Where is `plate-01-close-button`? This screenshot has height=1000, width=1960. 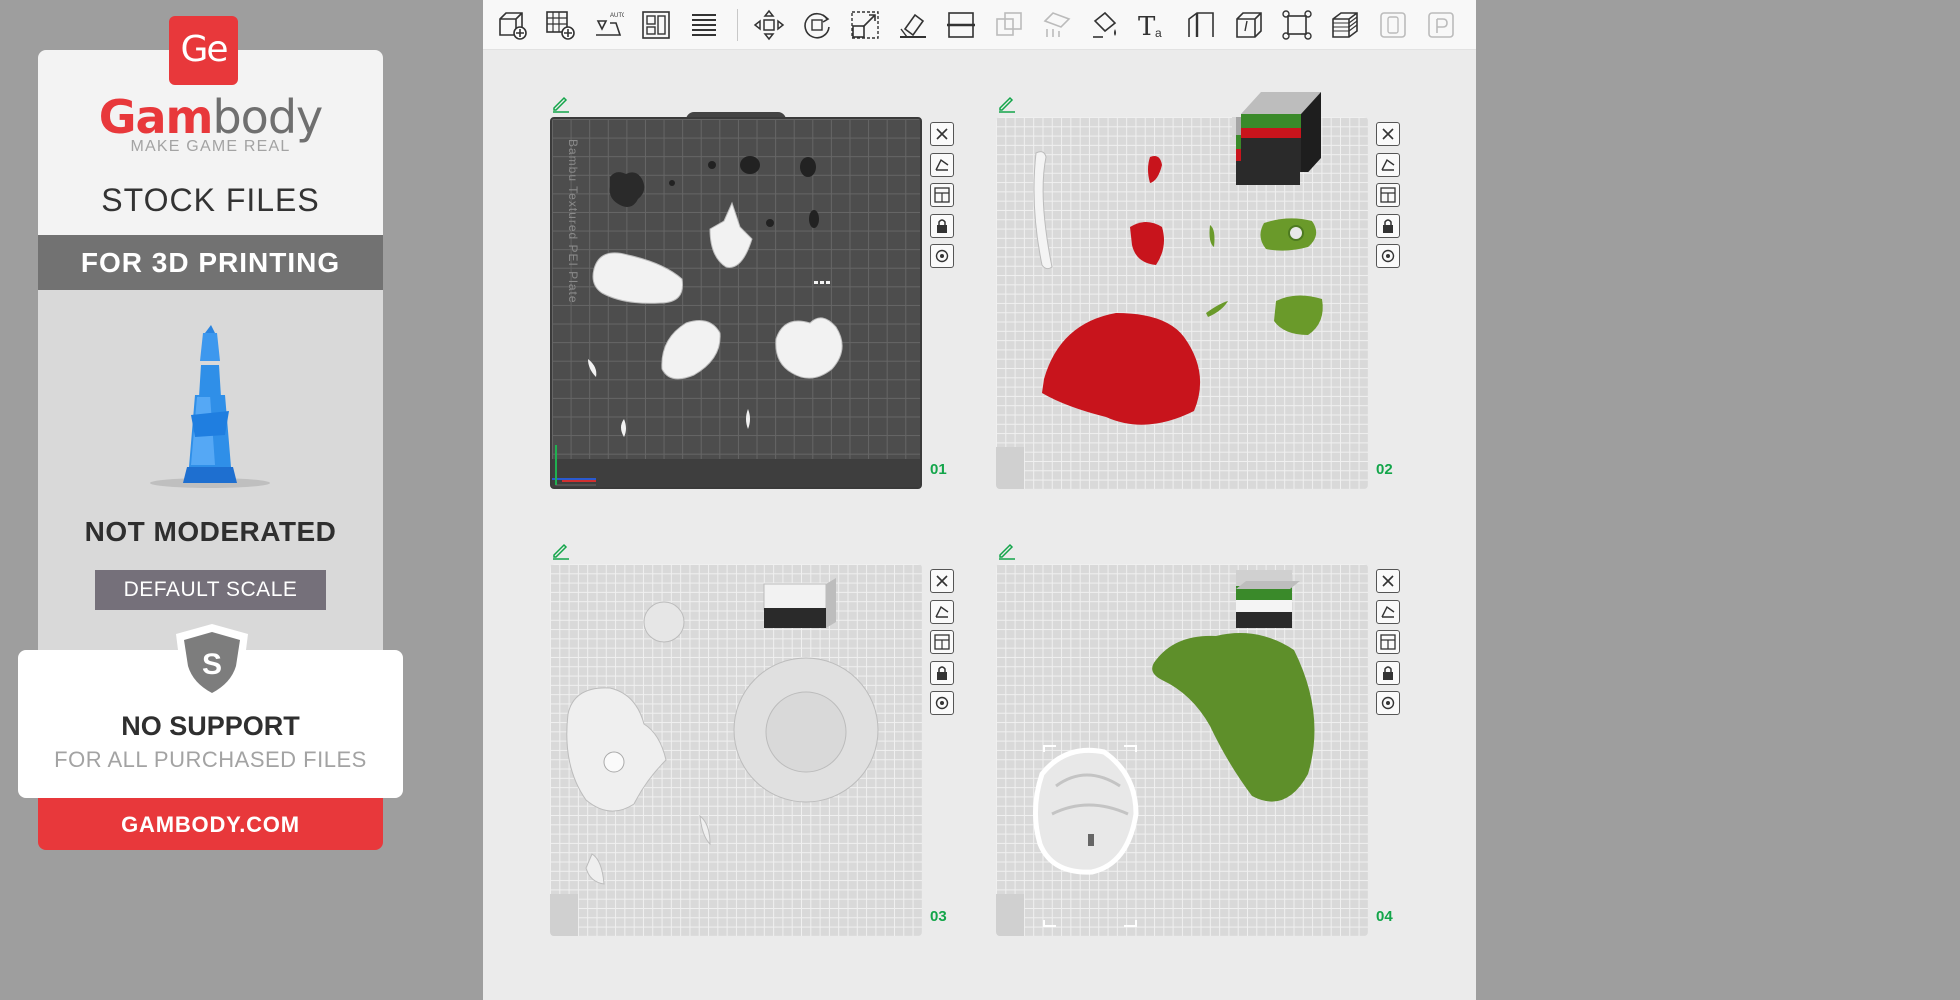 plate-01-close-button is located at coordinates (942, 134).